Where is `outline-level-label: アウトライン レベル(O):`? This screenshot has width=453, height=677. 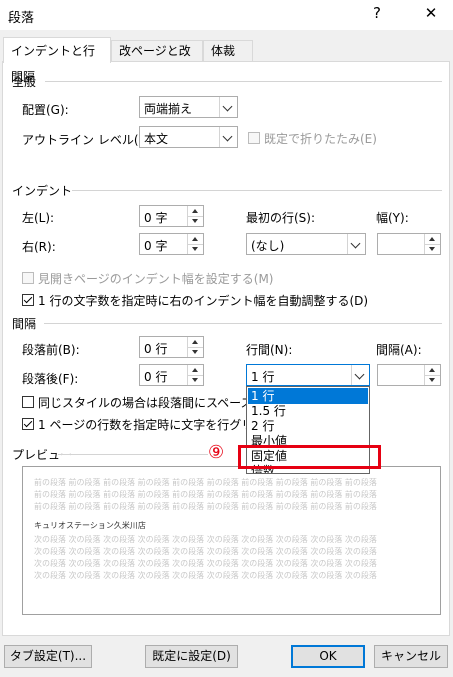
outline-level-label: アウトライン レベル(O): is located at coordinates (89, 140).